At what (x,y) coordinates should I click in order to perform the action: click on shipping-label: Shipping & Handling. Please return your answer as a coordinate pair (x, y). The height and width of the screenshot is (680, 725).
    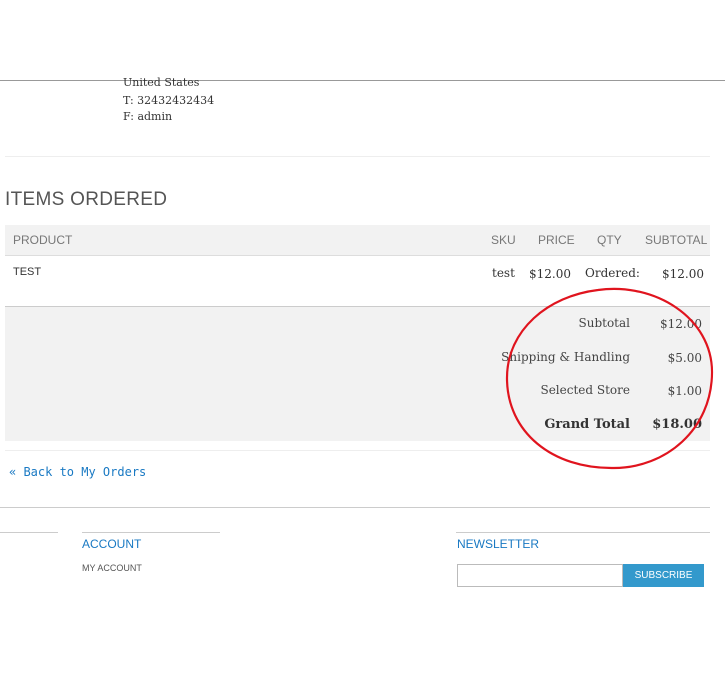
    Looking at the image, I should click on (565, 357).